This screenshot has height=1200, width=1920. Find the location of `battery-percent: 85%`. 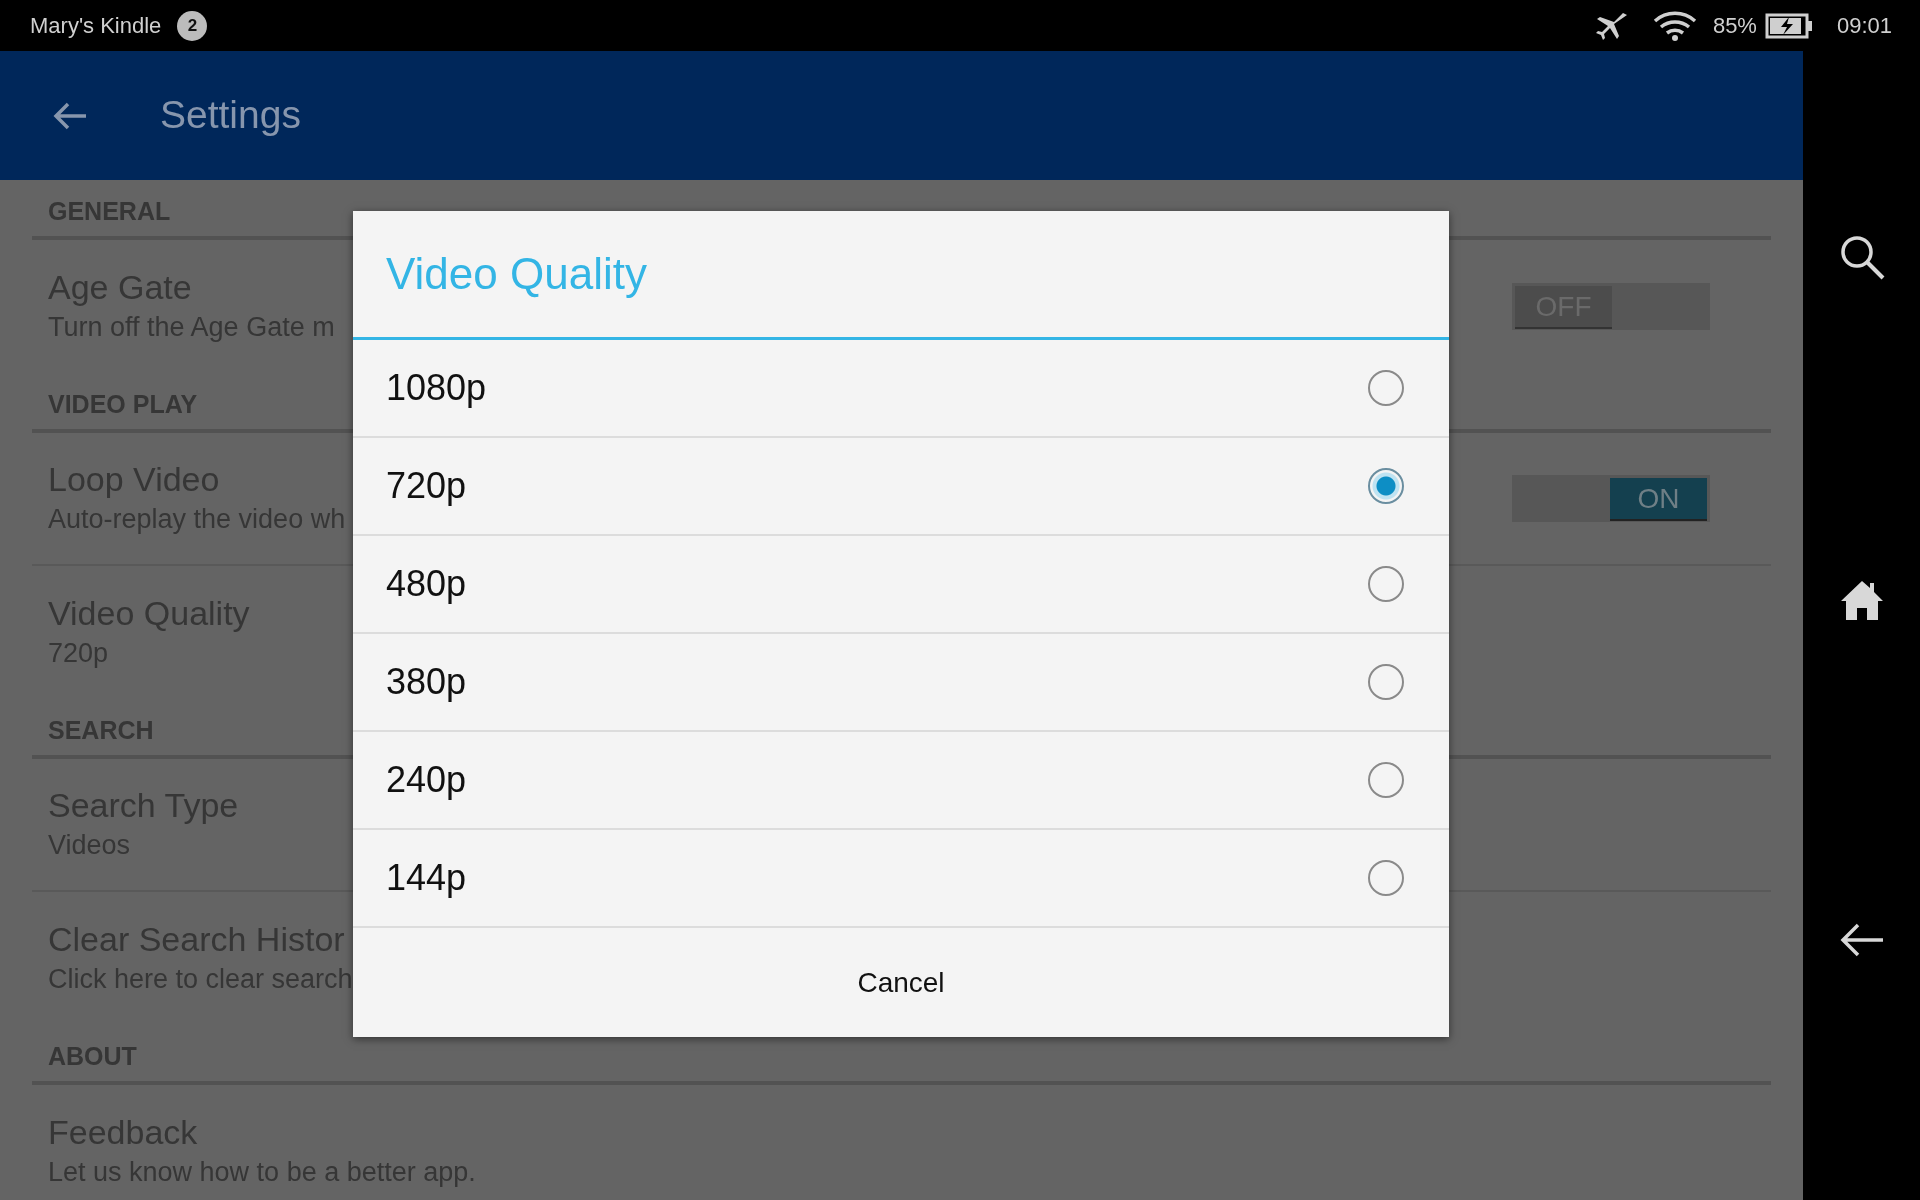

battery-percent: 85% is located at coordinates (1734, 26).